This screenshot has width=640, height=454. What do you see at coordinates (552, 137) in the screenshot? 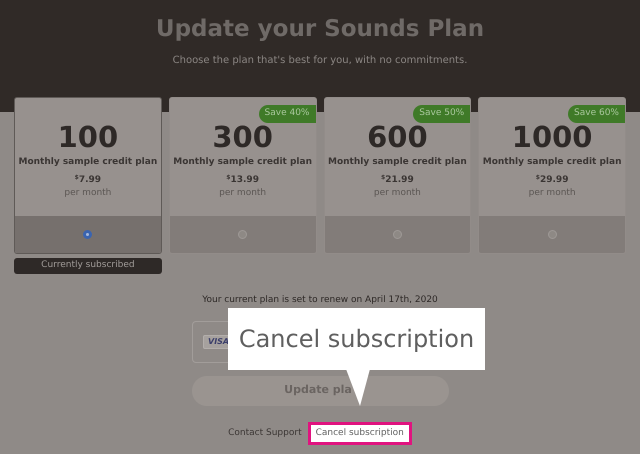
I see `plan-credits: 1000` at bounding box center [552, 137].